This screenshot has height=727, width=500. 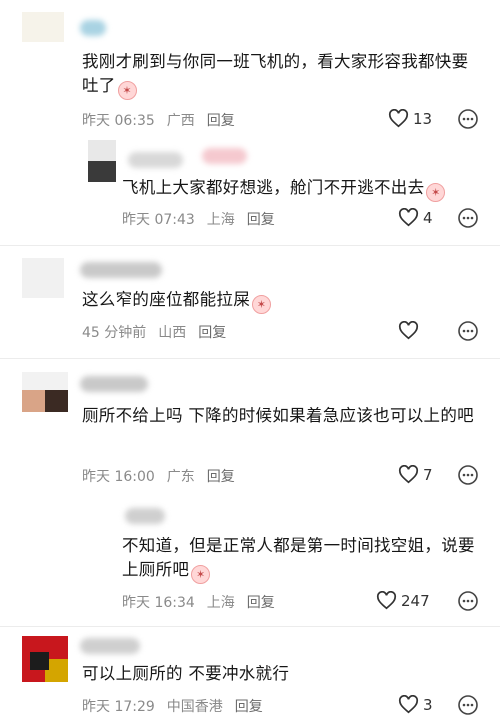 I want to click on like-button: 247, so click(x=403, y=600).